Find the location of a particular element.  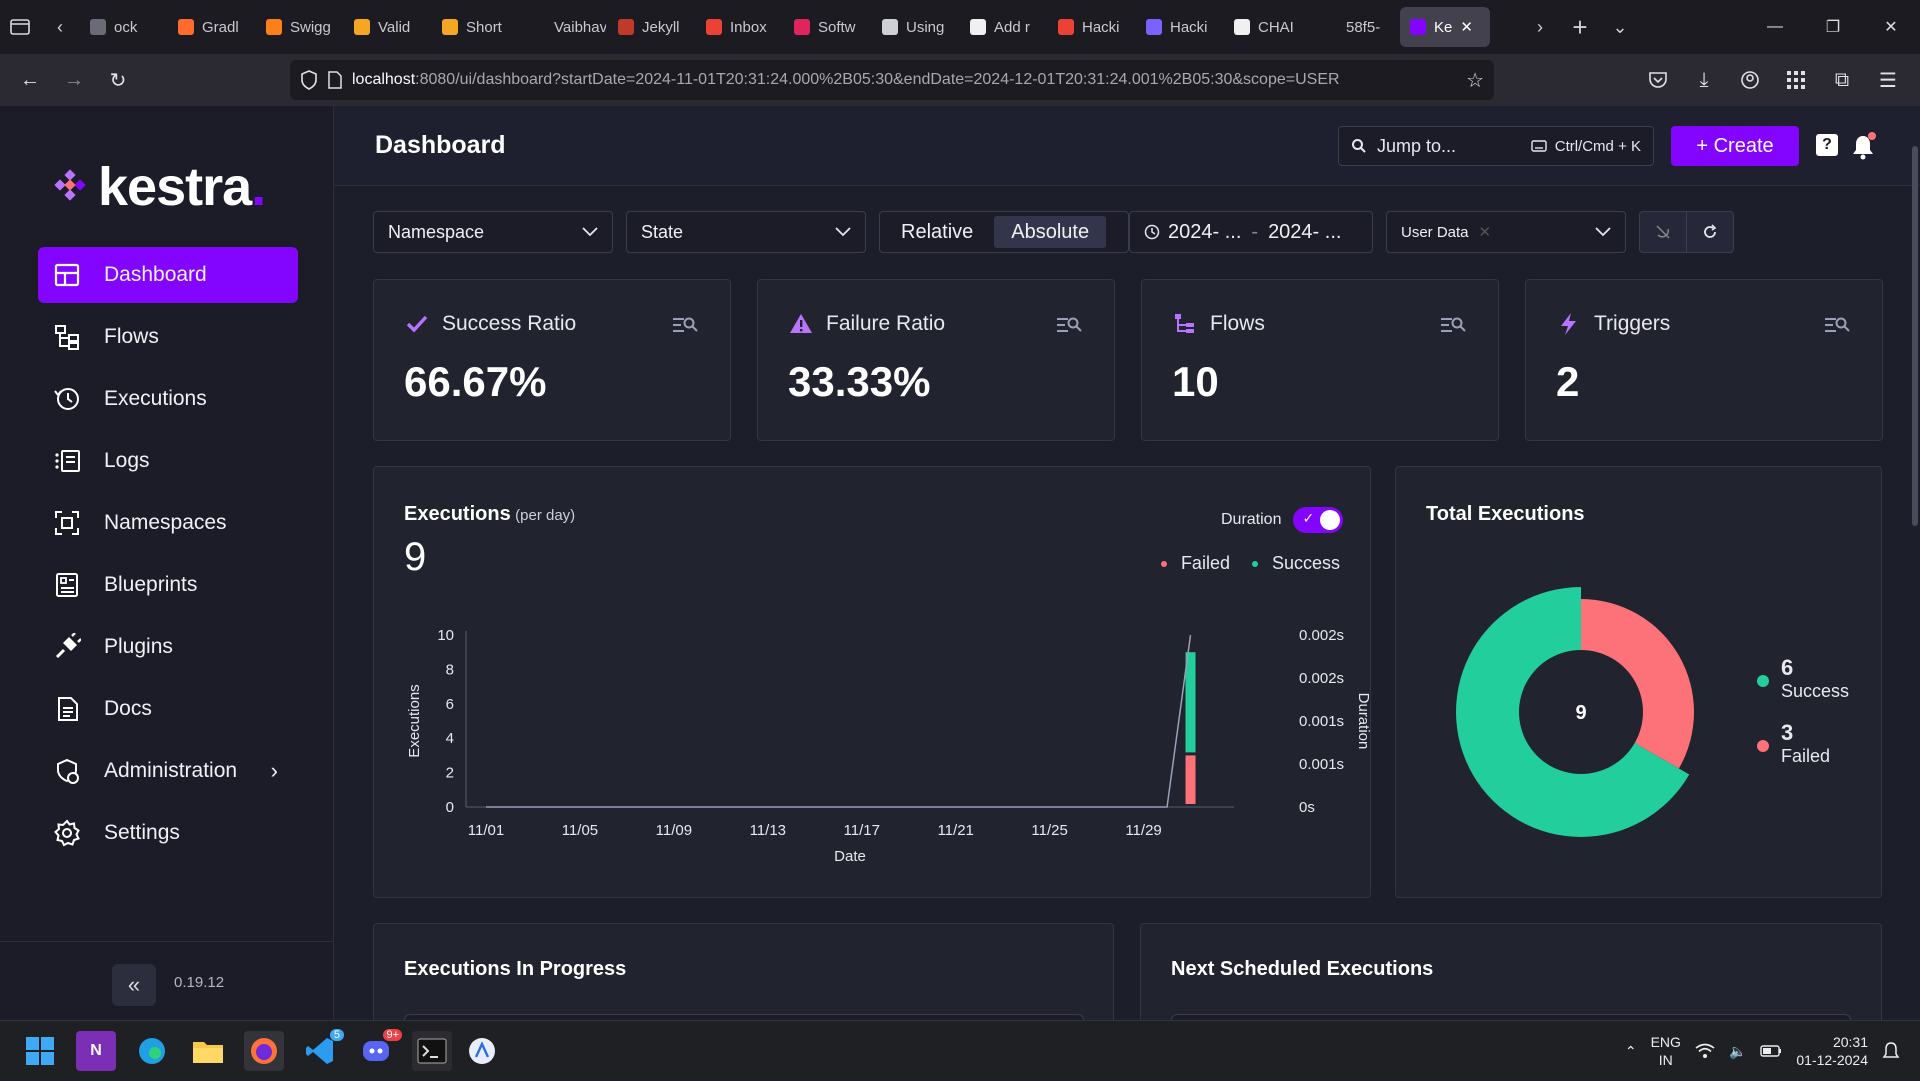

sidebar-item-administration: Administration › is located at coordinates (168, 771).